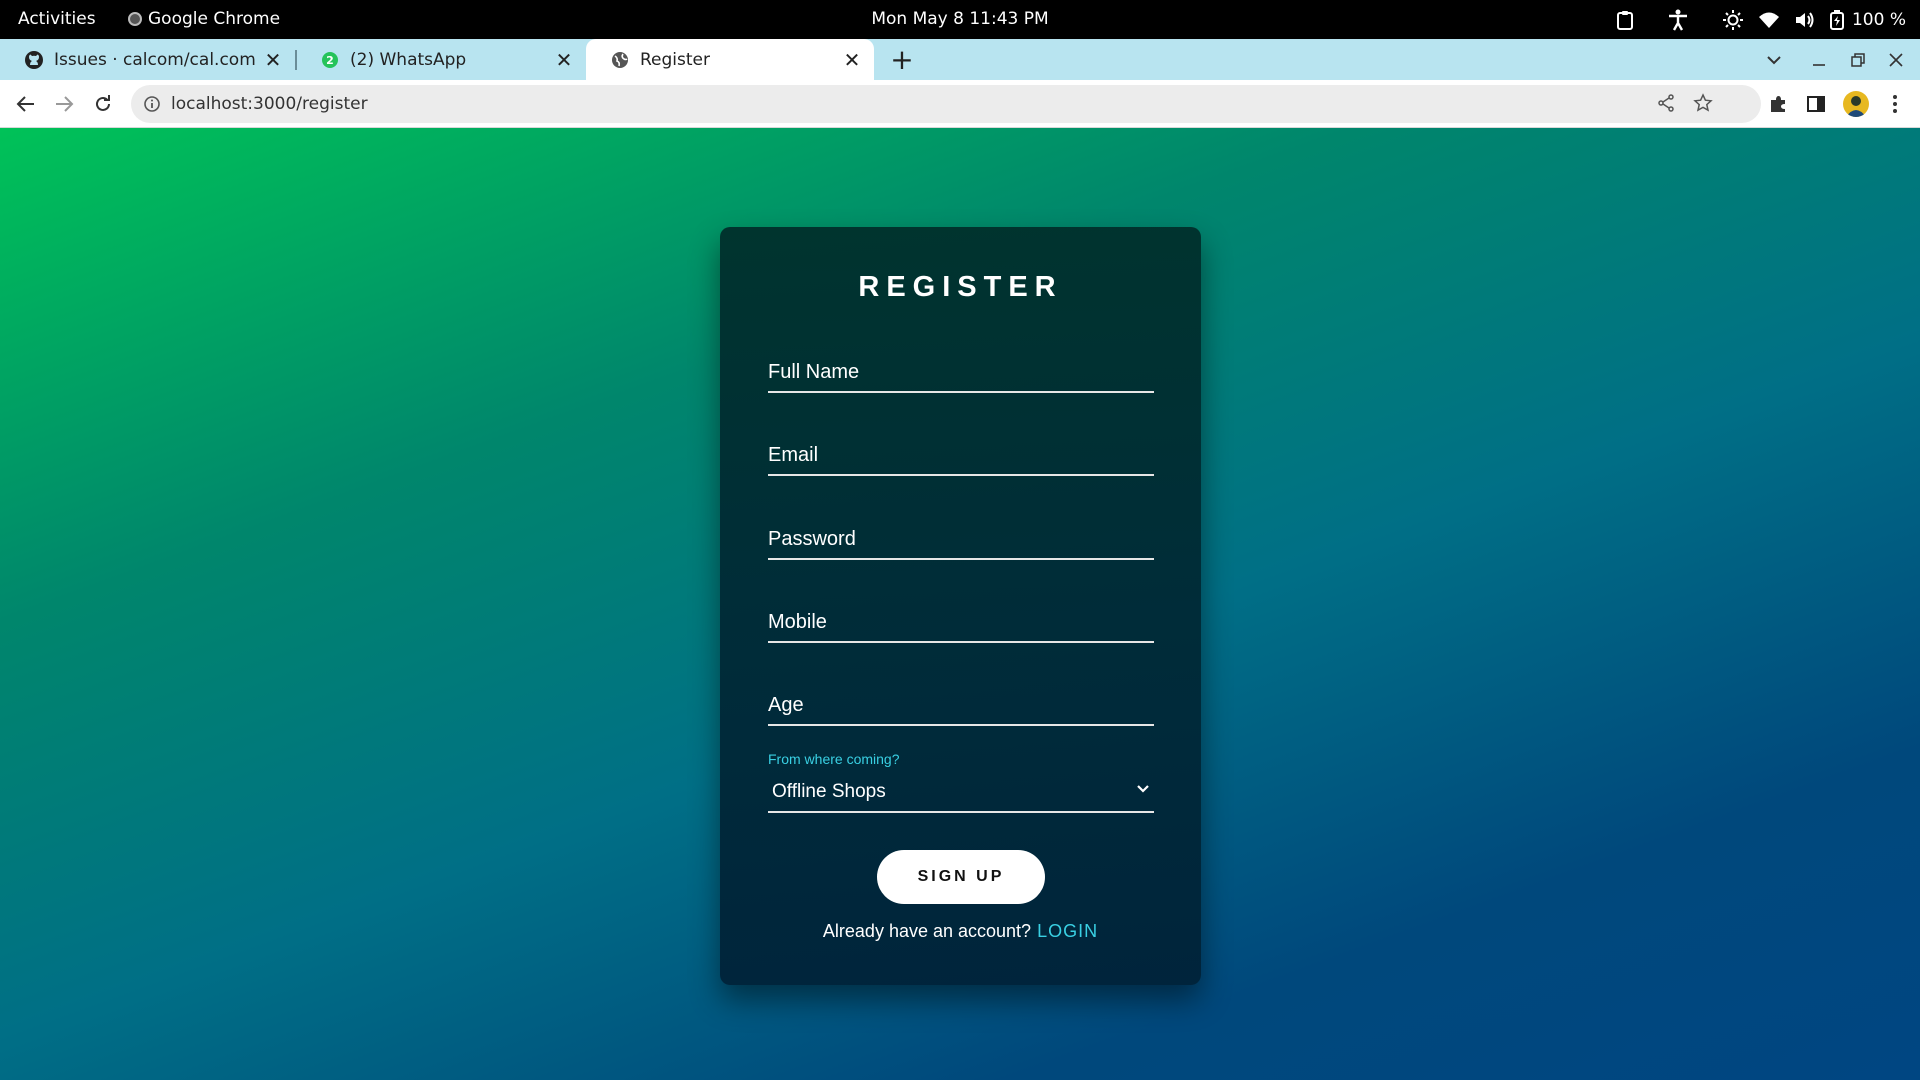 The width and height of the screenshot is (1920, 1080). What do you see at coordinates (961, 706) in the screenshot?
I see `age-field: Age` at bounding box center [961, 706].